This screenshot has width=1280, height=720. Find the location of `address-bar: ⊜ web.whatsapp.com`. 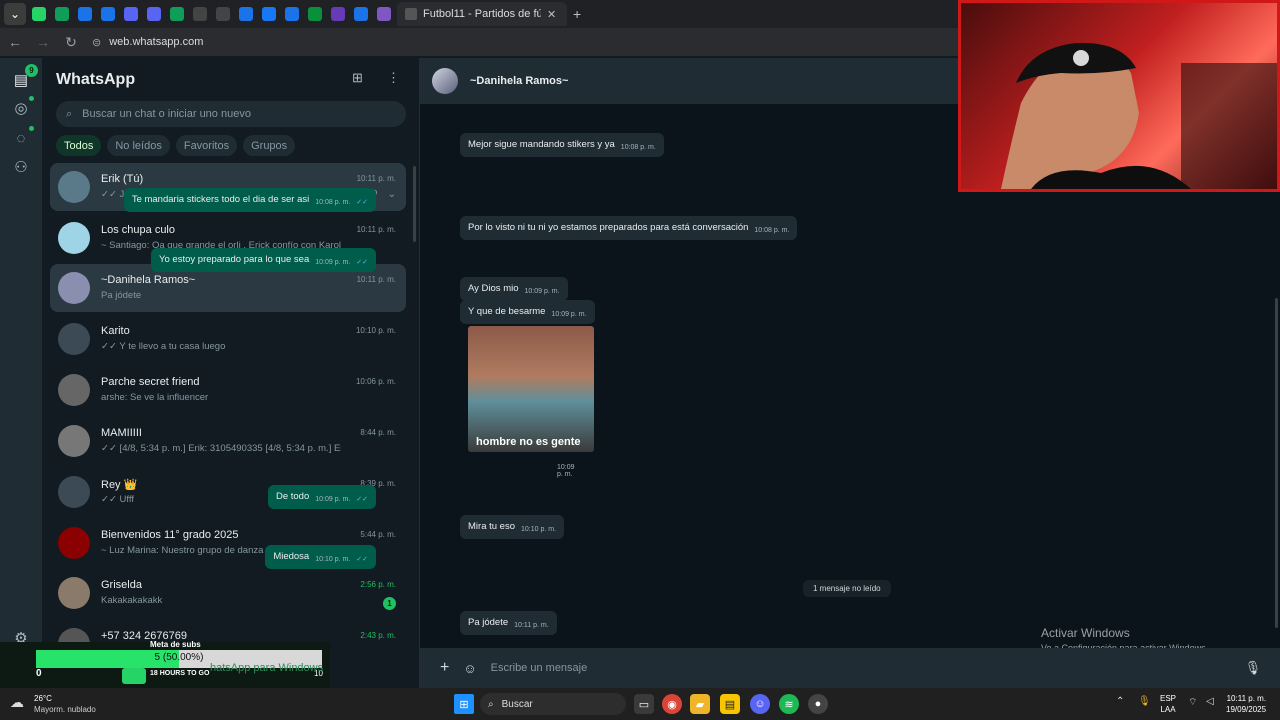

address-bar: ⊜ web.whatsapp.com is located at coordinates (147, 42).